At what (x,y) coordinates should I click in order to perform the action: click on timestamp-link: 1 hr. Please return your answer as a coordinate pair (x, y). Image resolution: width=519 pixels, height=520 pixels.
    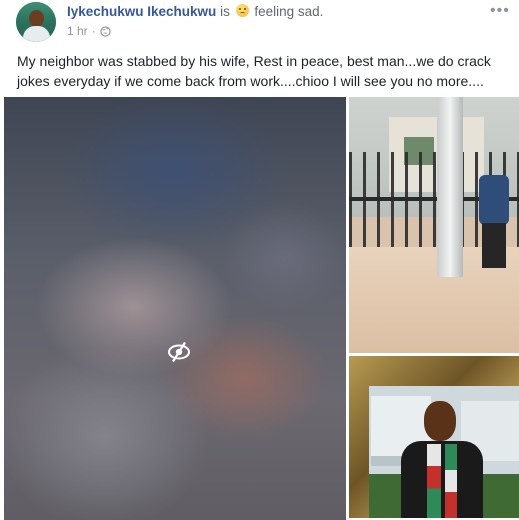
    Looking at the image, I should click on (77, 31).